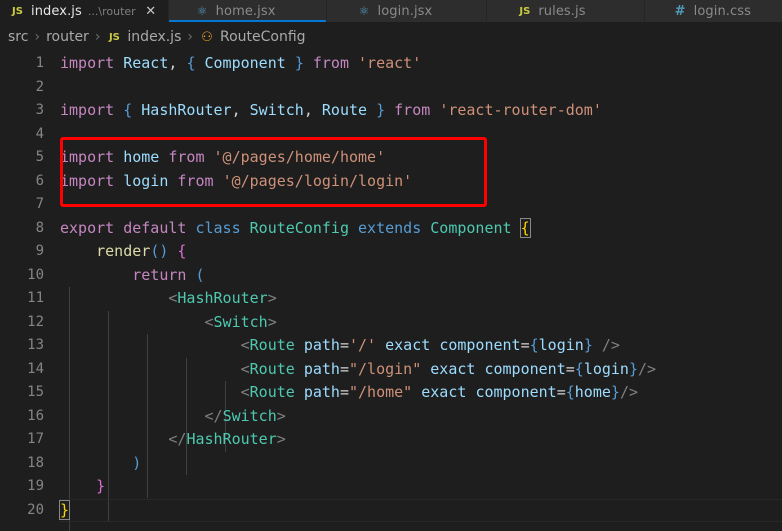 This screenshot has width=782, height=531. I want to click on line-number: 17, so click(35, 439).